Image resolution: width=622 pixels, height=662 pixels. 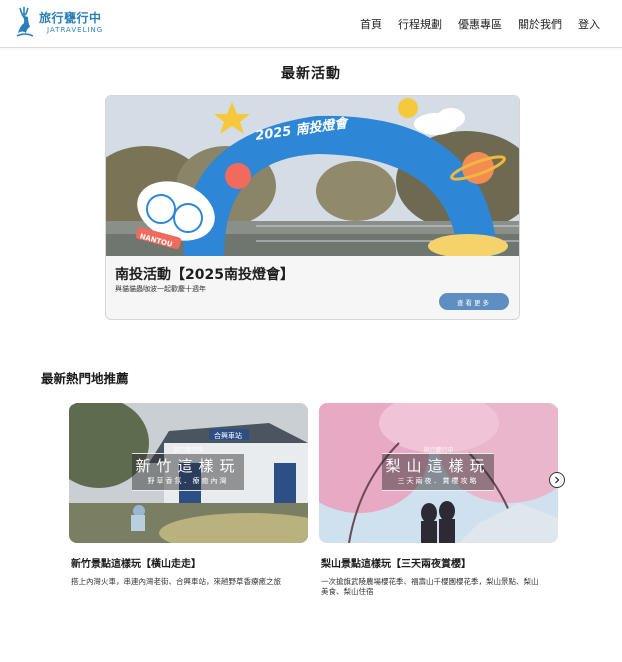 What do you see at coordinates (438, 466) in the screenshot?
I see `spot-overlay-title: 梨山這樣玩` at bounding box center [438, 466].